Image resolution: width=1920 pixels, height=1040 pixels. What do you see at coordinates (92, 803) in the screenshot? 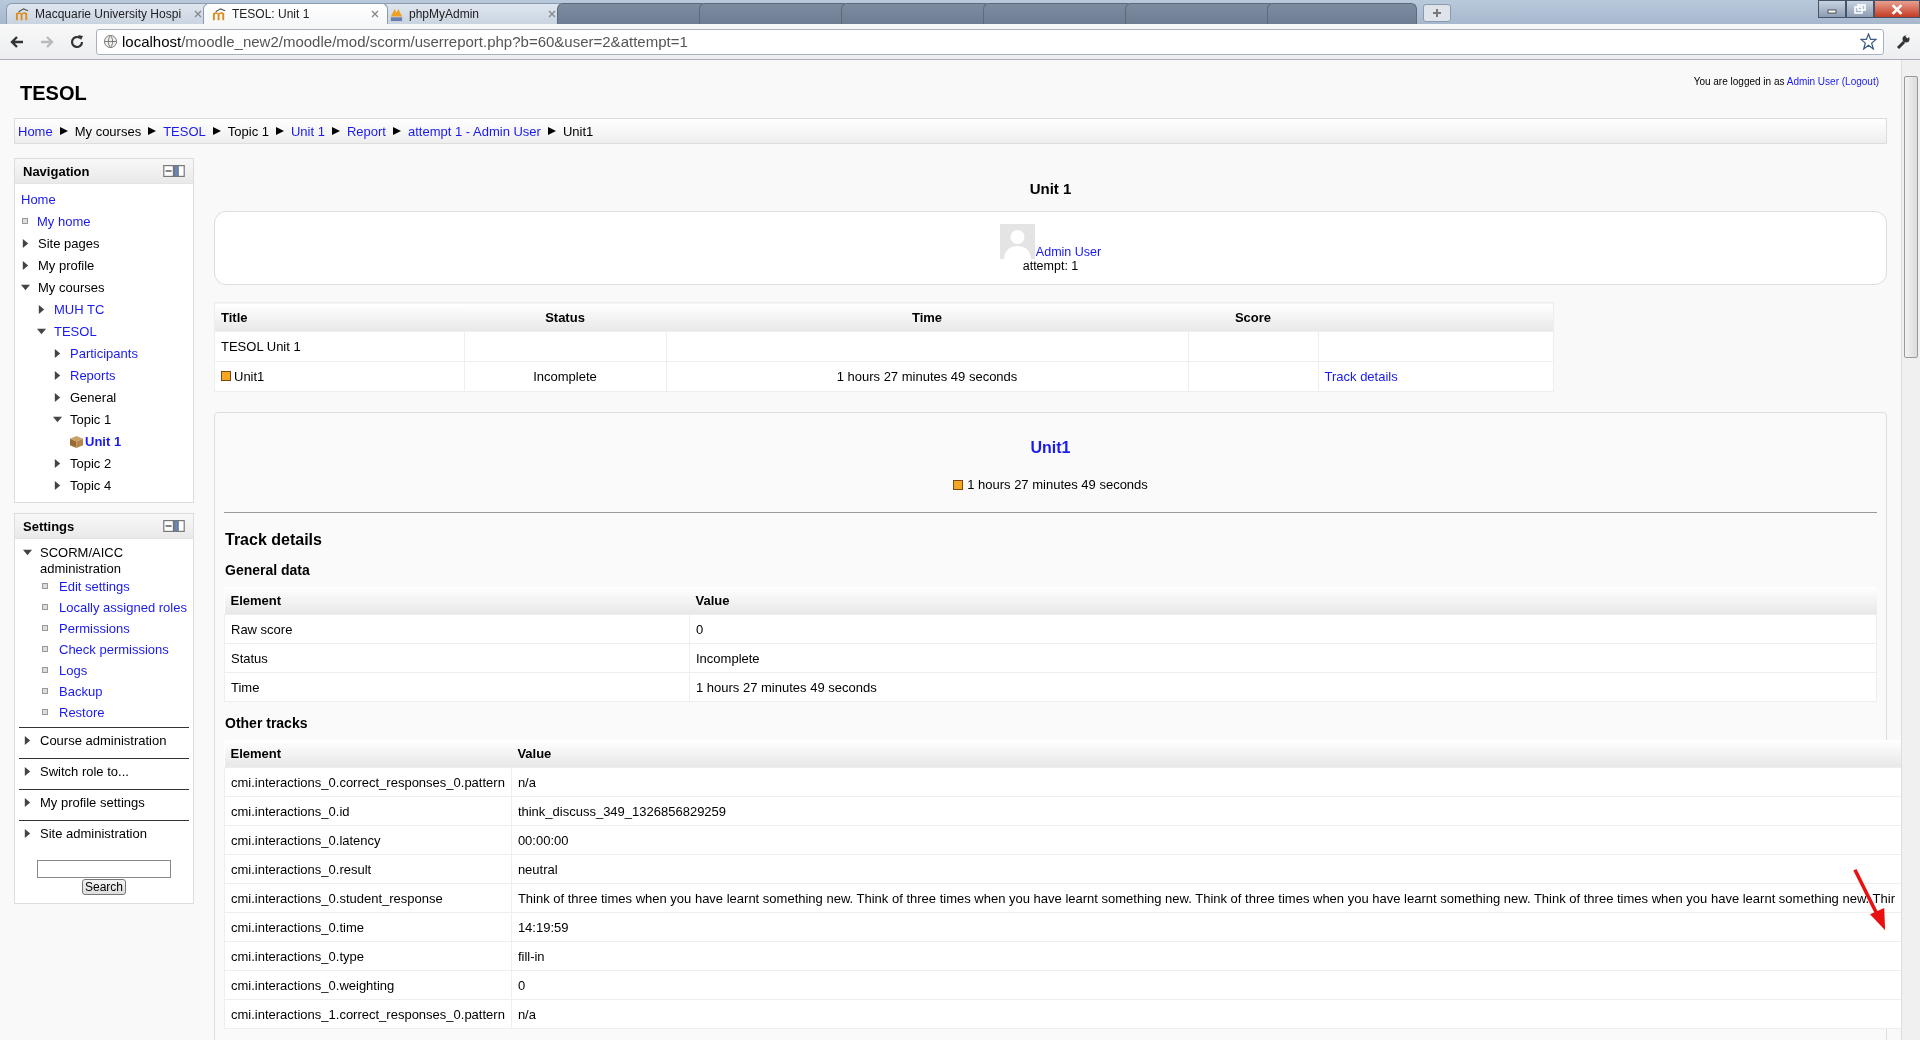
I see `tree-item: My profile settings` at bounding box center [92, 803].